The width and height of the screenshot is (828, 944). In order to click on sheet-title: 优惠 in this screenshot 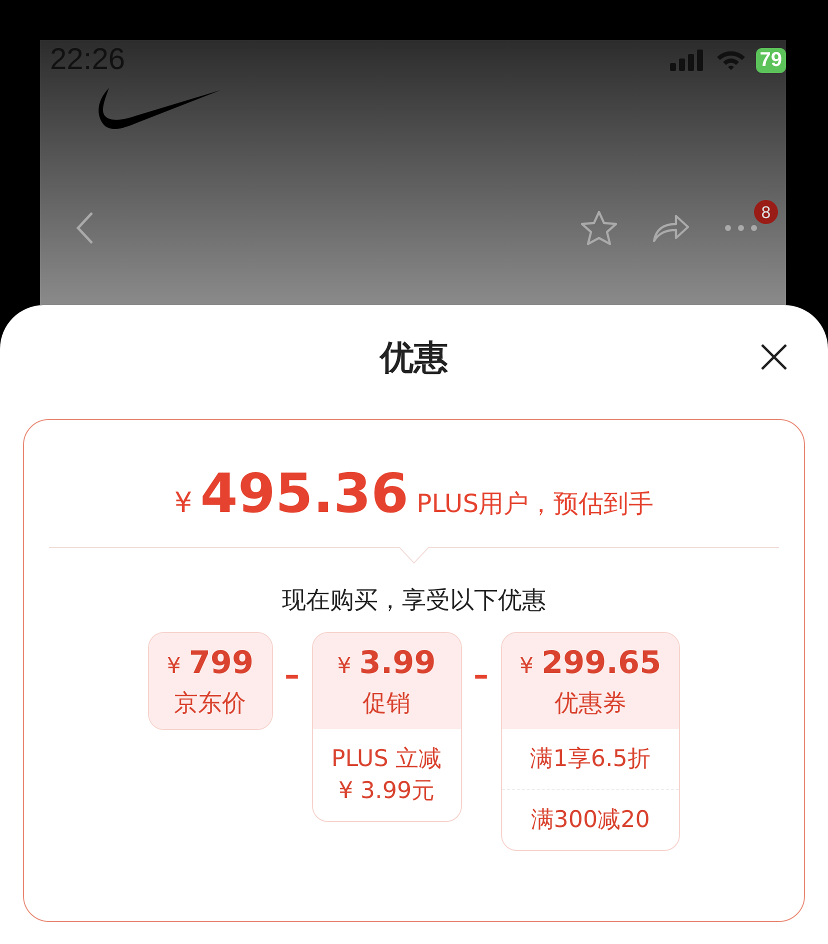, I will do `click(414, 358)`.